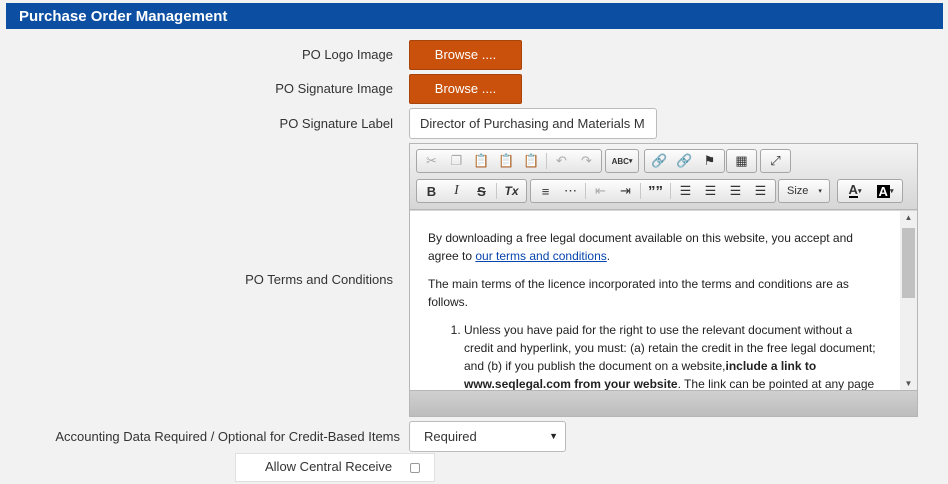  I want to click on section-header: Purchase Order Management, so click(474, 16).